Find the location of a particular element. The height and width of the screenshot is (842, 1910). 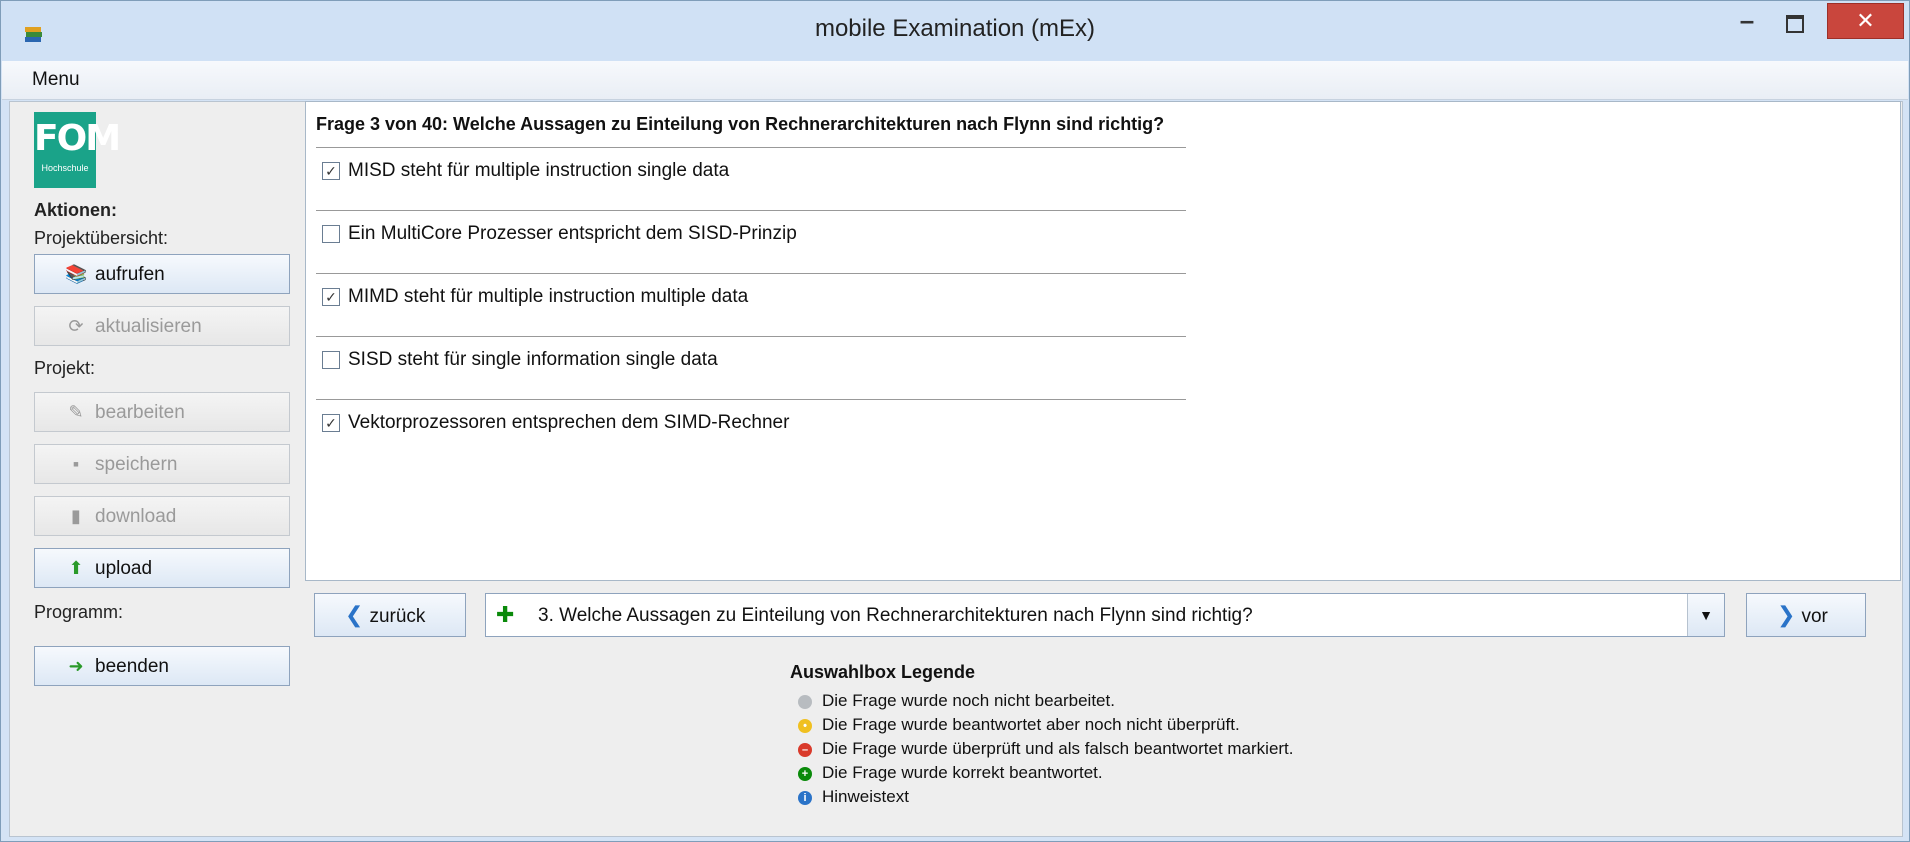

legend-item: + Die Frage wurde korrekt beantwortet. is located at coordinates (950, 773).